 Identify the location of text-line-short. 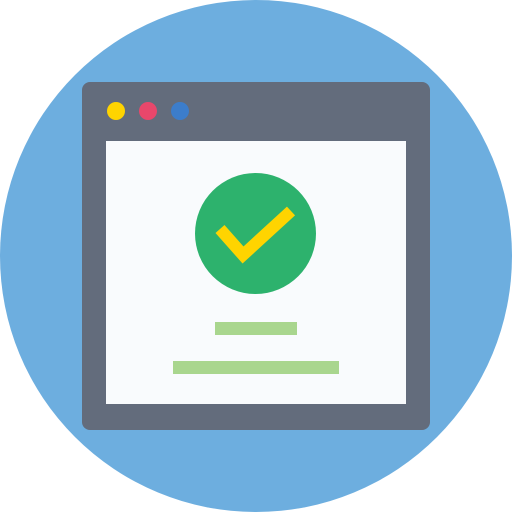
(256, 328).